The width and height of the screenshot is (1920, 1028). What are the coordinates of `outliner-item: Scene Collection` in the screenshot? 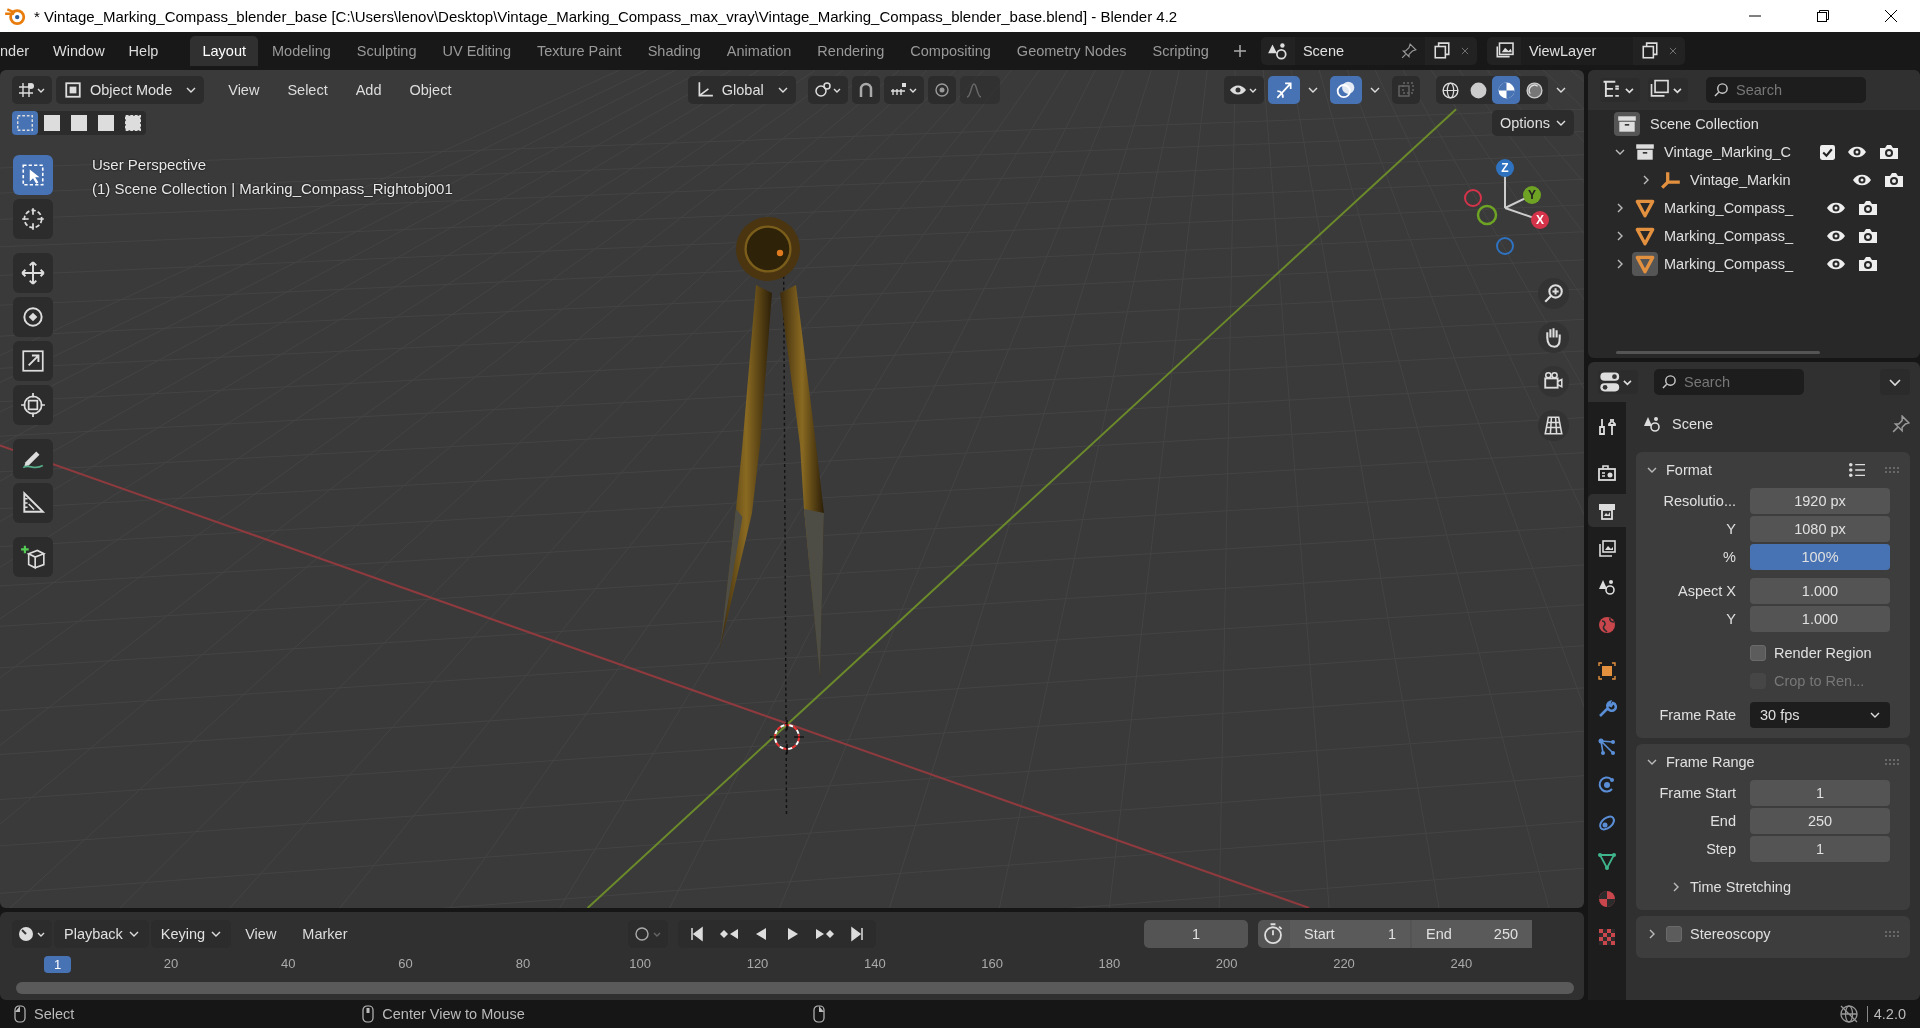 It's located at (1704, 124).